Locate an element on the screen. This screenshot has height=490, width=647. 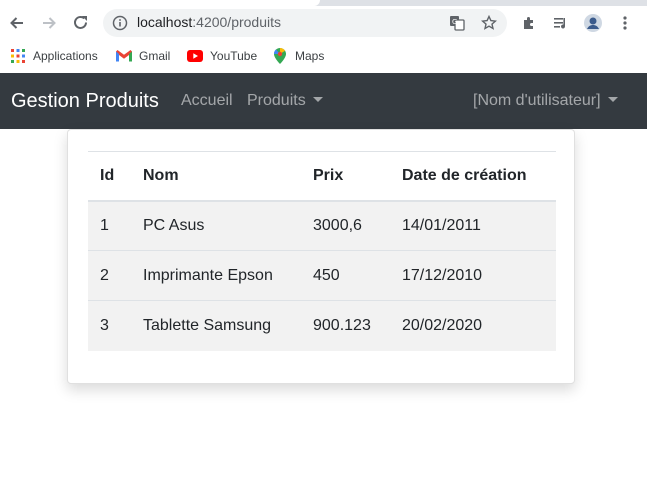
bookmark-maps: Maps is located at coordinates (298, 56).